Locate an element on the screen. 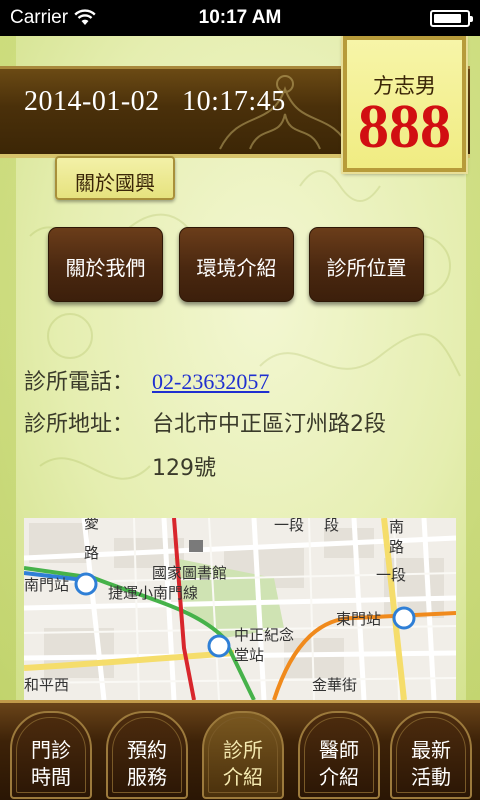  map-label-cks1: 中正紀念 is located at coordinates (264, 635).